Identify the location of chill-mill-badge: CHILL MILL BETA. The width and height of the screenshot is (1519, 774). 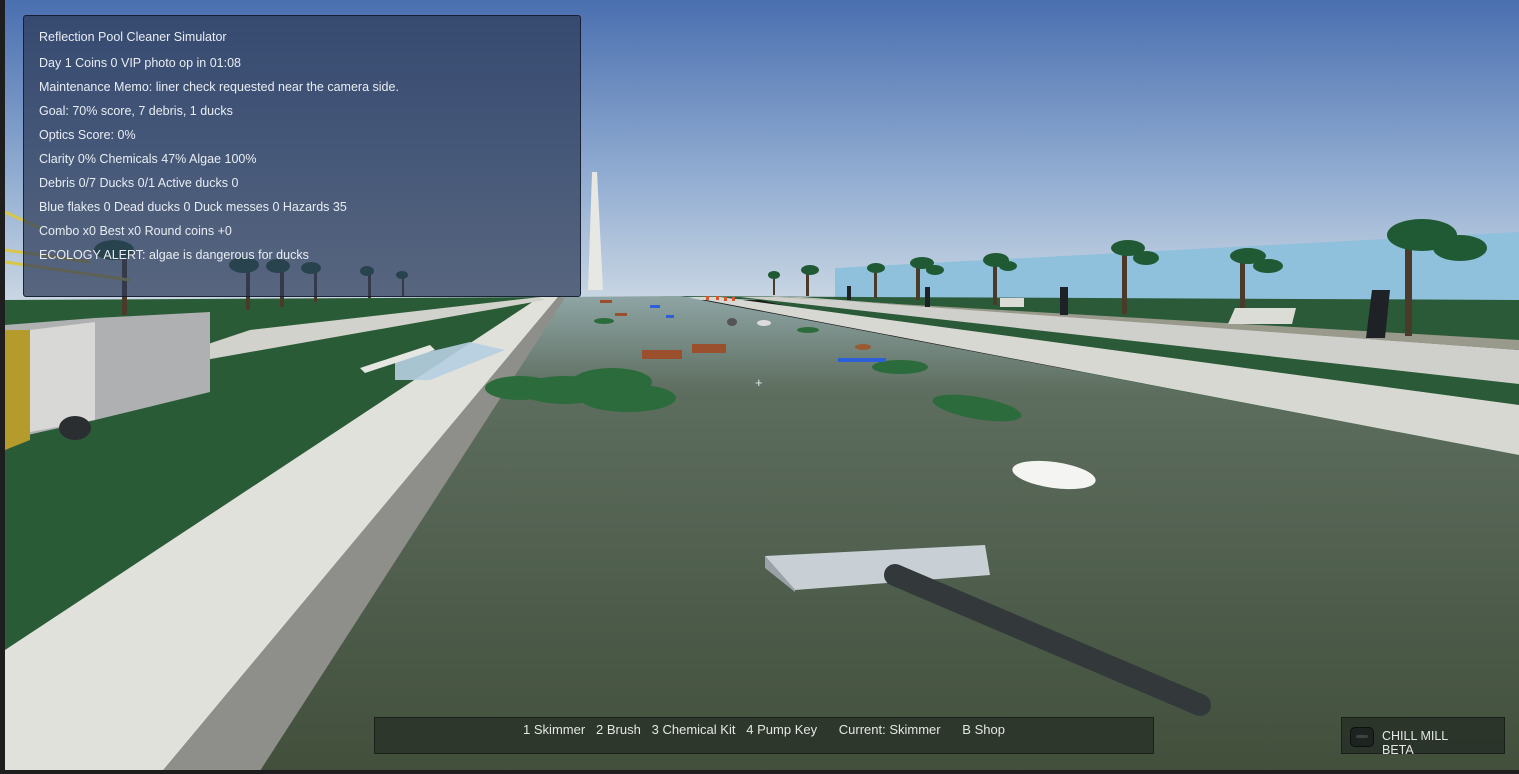
(1423, 737).